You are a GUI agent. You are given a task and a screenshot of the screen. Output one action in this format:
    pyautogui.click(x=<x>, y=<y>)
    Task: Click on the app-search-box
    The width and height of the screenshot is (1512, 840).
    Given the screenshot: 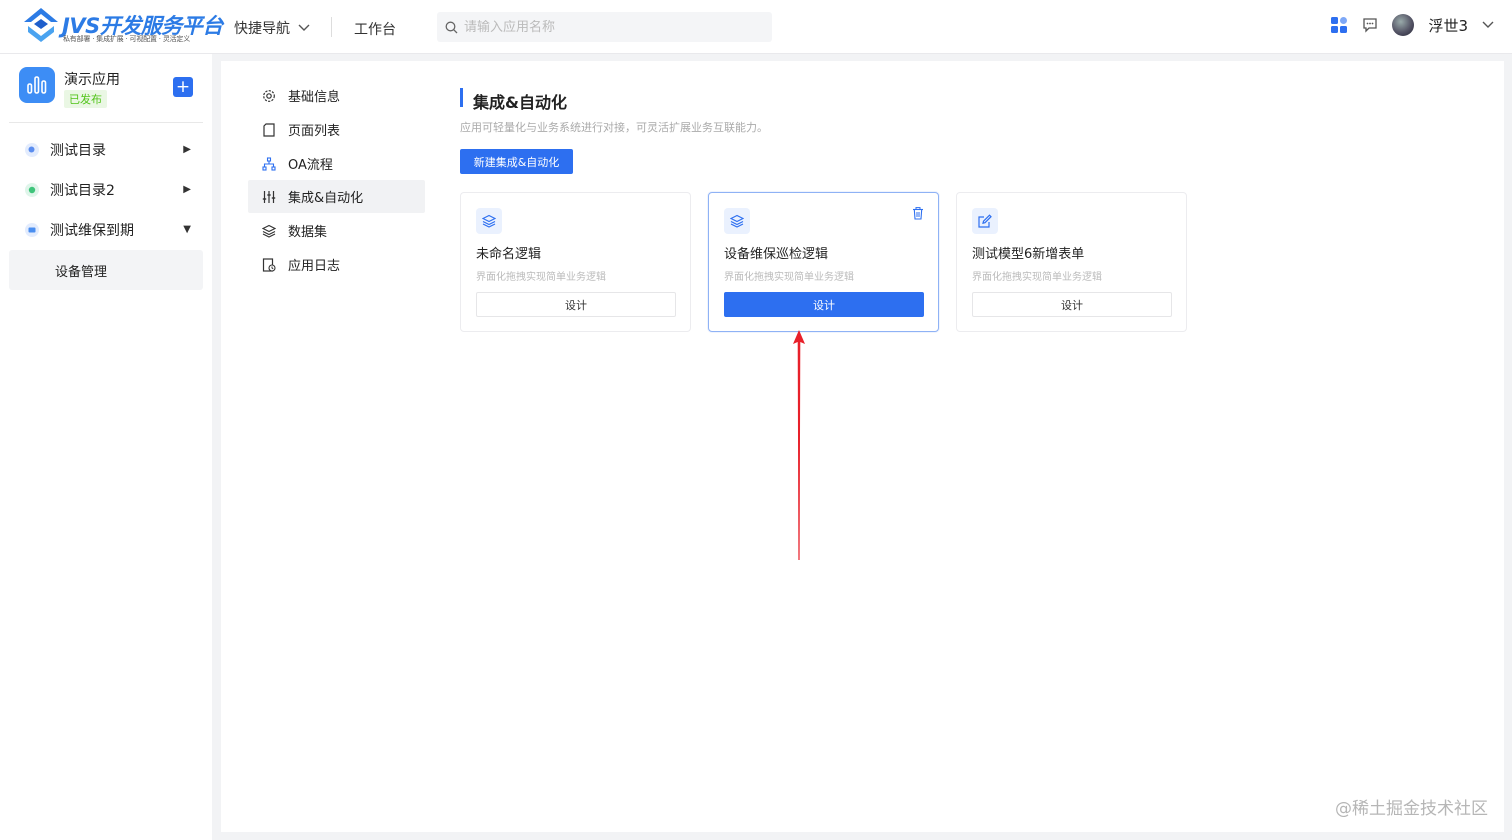 What is the action you would take?
    pyautogui.click(x=604, y=27)
    